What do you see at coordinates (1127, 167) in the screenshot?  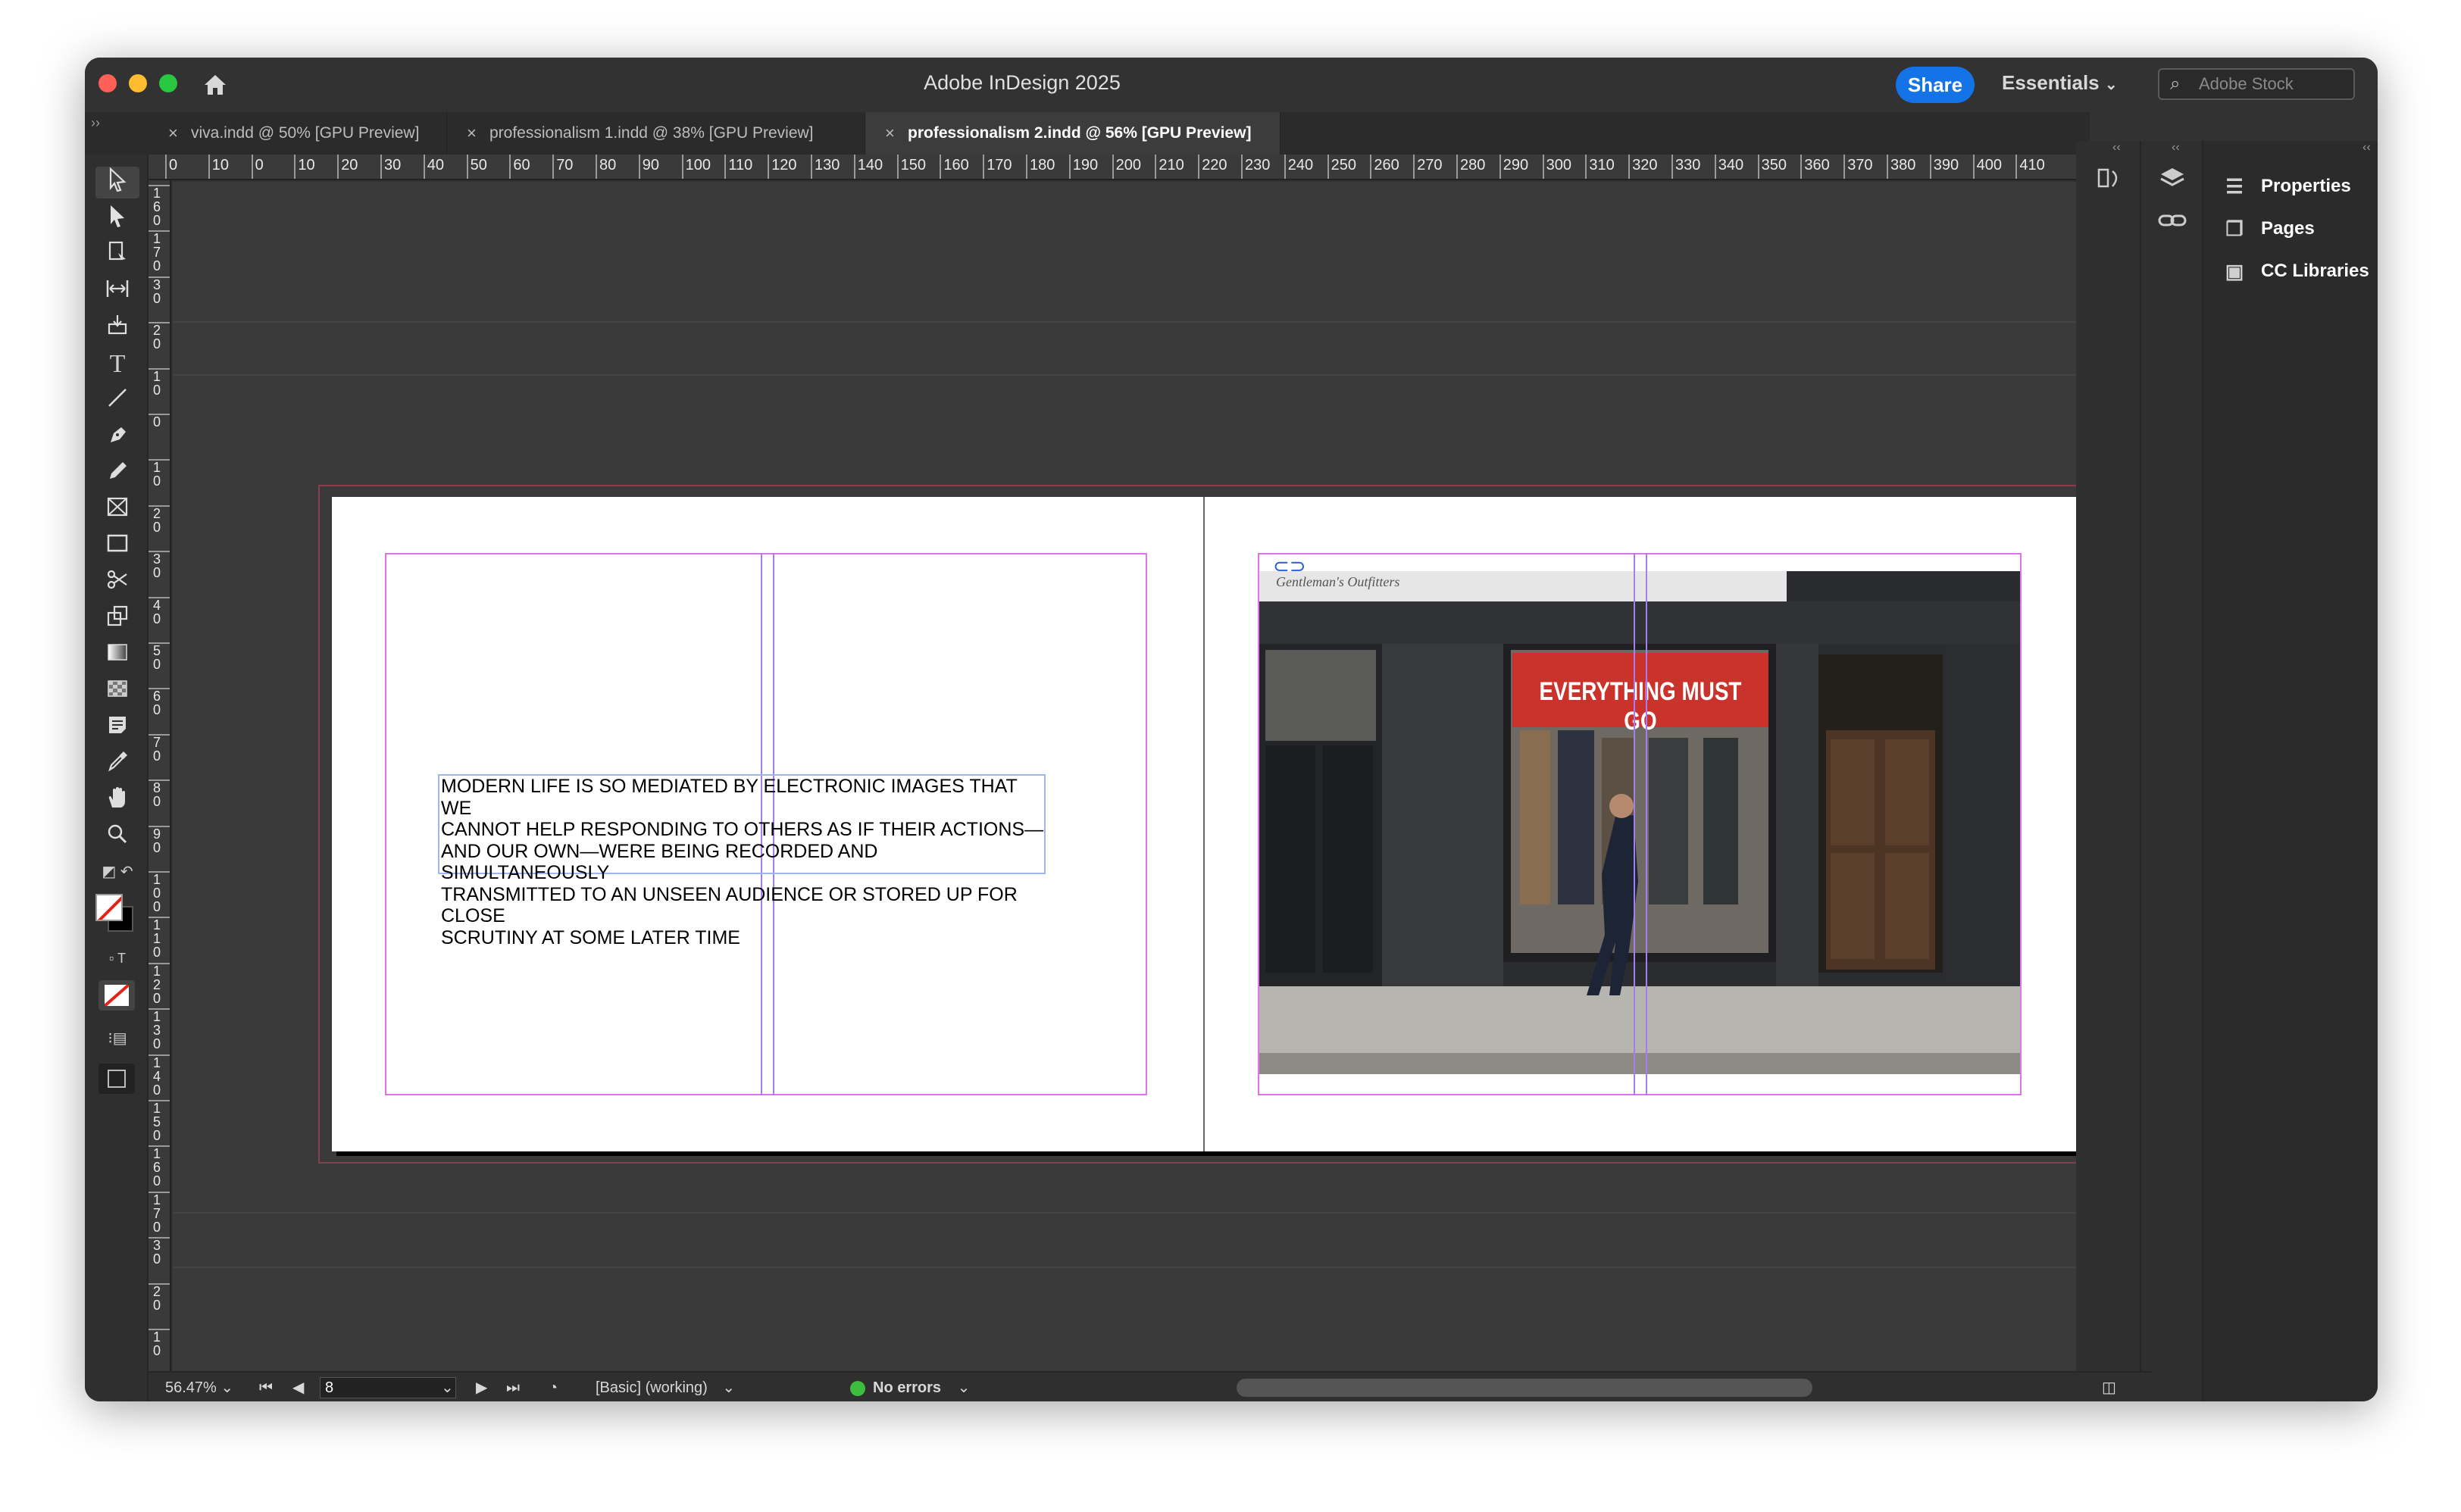 I see `ruler-tick-label: 200` at bounding box center [1127, 167].